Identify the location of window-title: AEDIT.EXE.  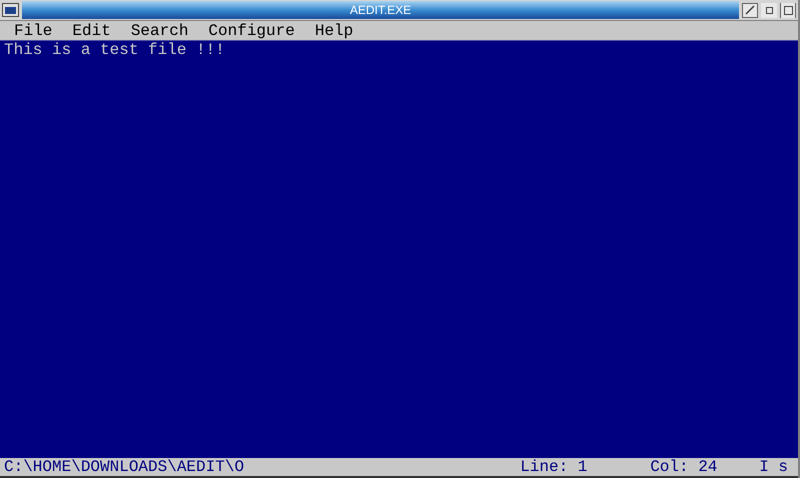
(381, 10).